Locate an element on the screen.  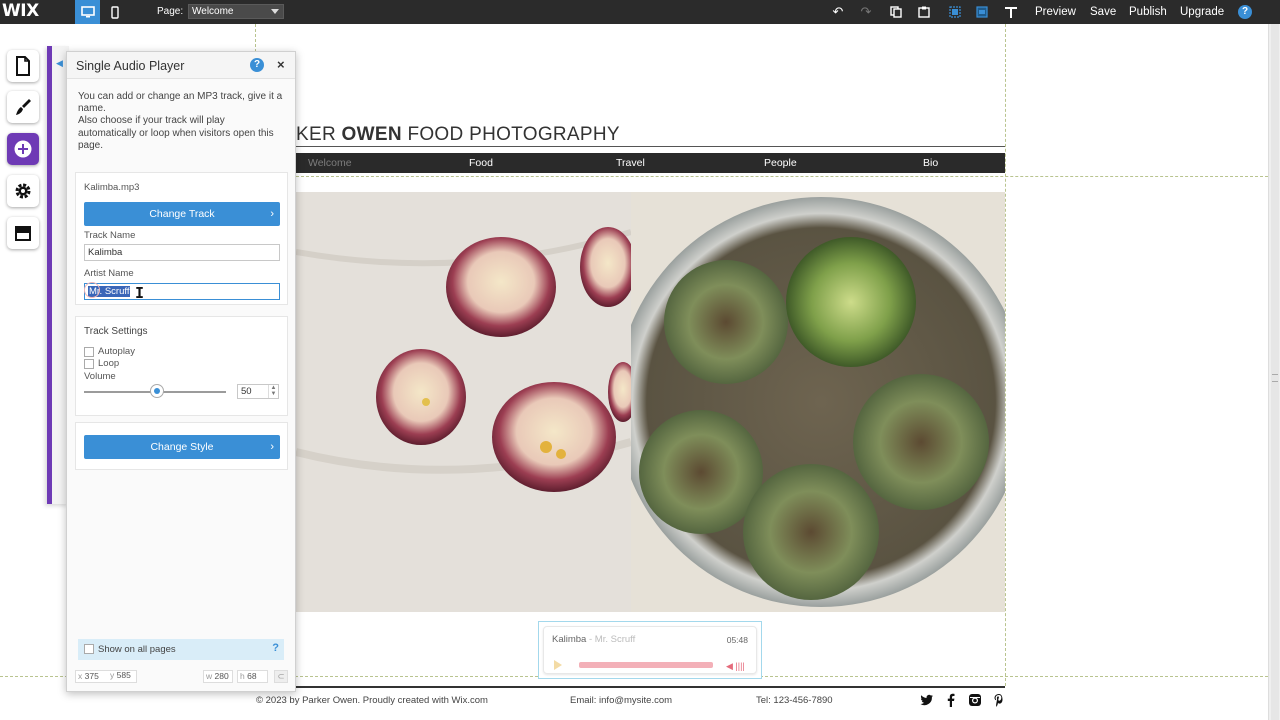
undo-button: ↶ is located at coordinates (838, 12).